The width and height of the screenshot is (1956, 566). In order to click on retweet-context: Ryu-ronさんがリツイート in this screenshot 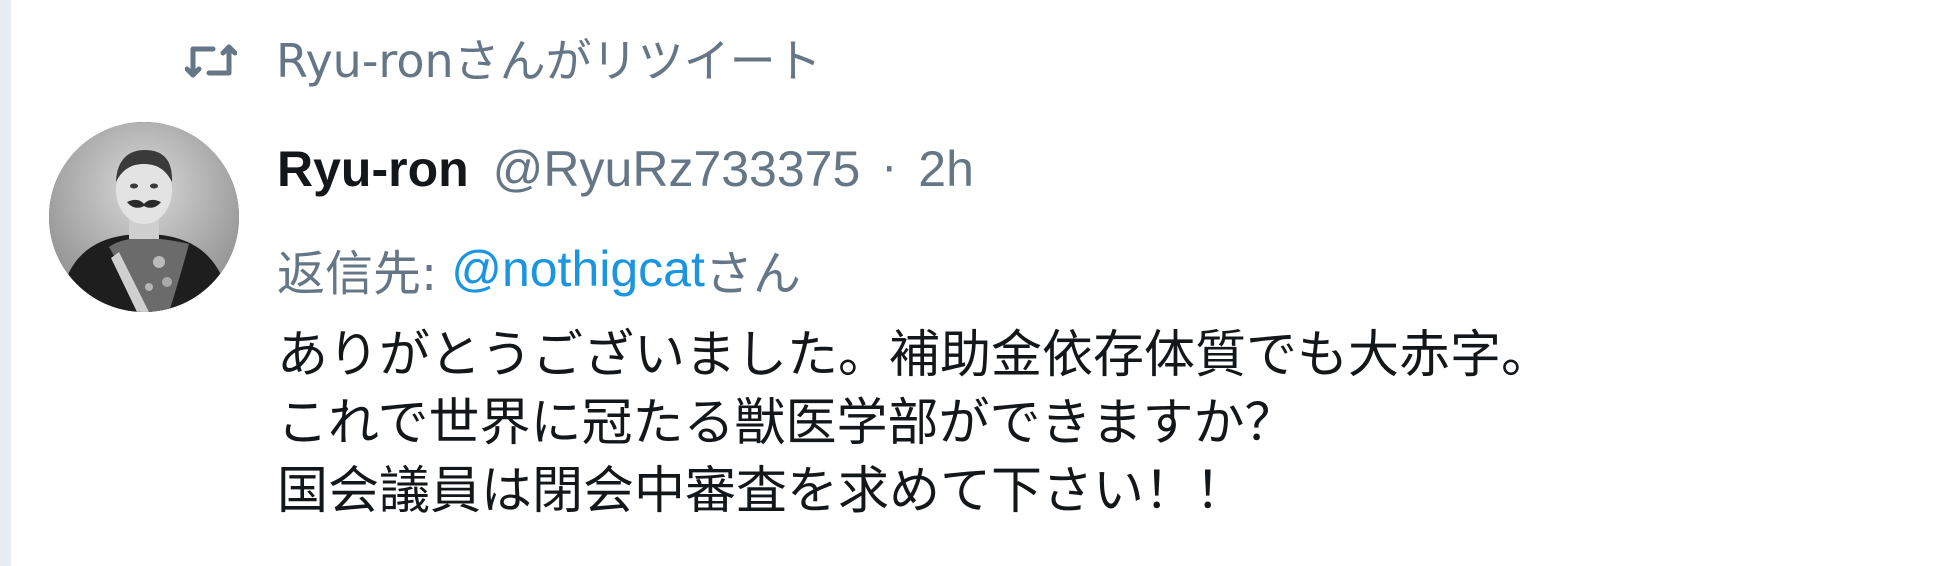, I will do `click(503, 61)`.